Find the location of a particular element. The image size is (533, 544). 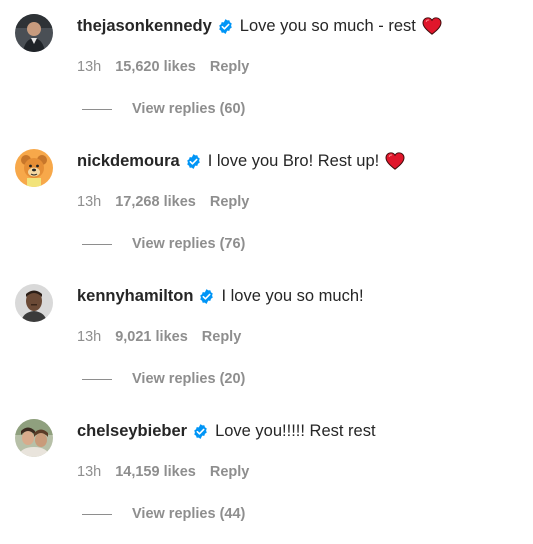

view-replies-button: View replies (44) is located at coordinates (163, 514).